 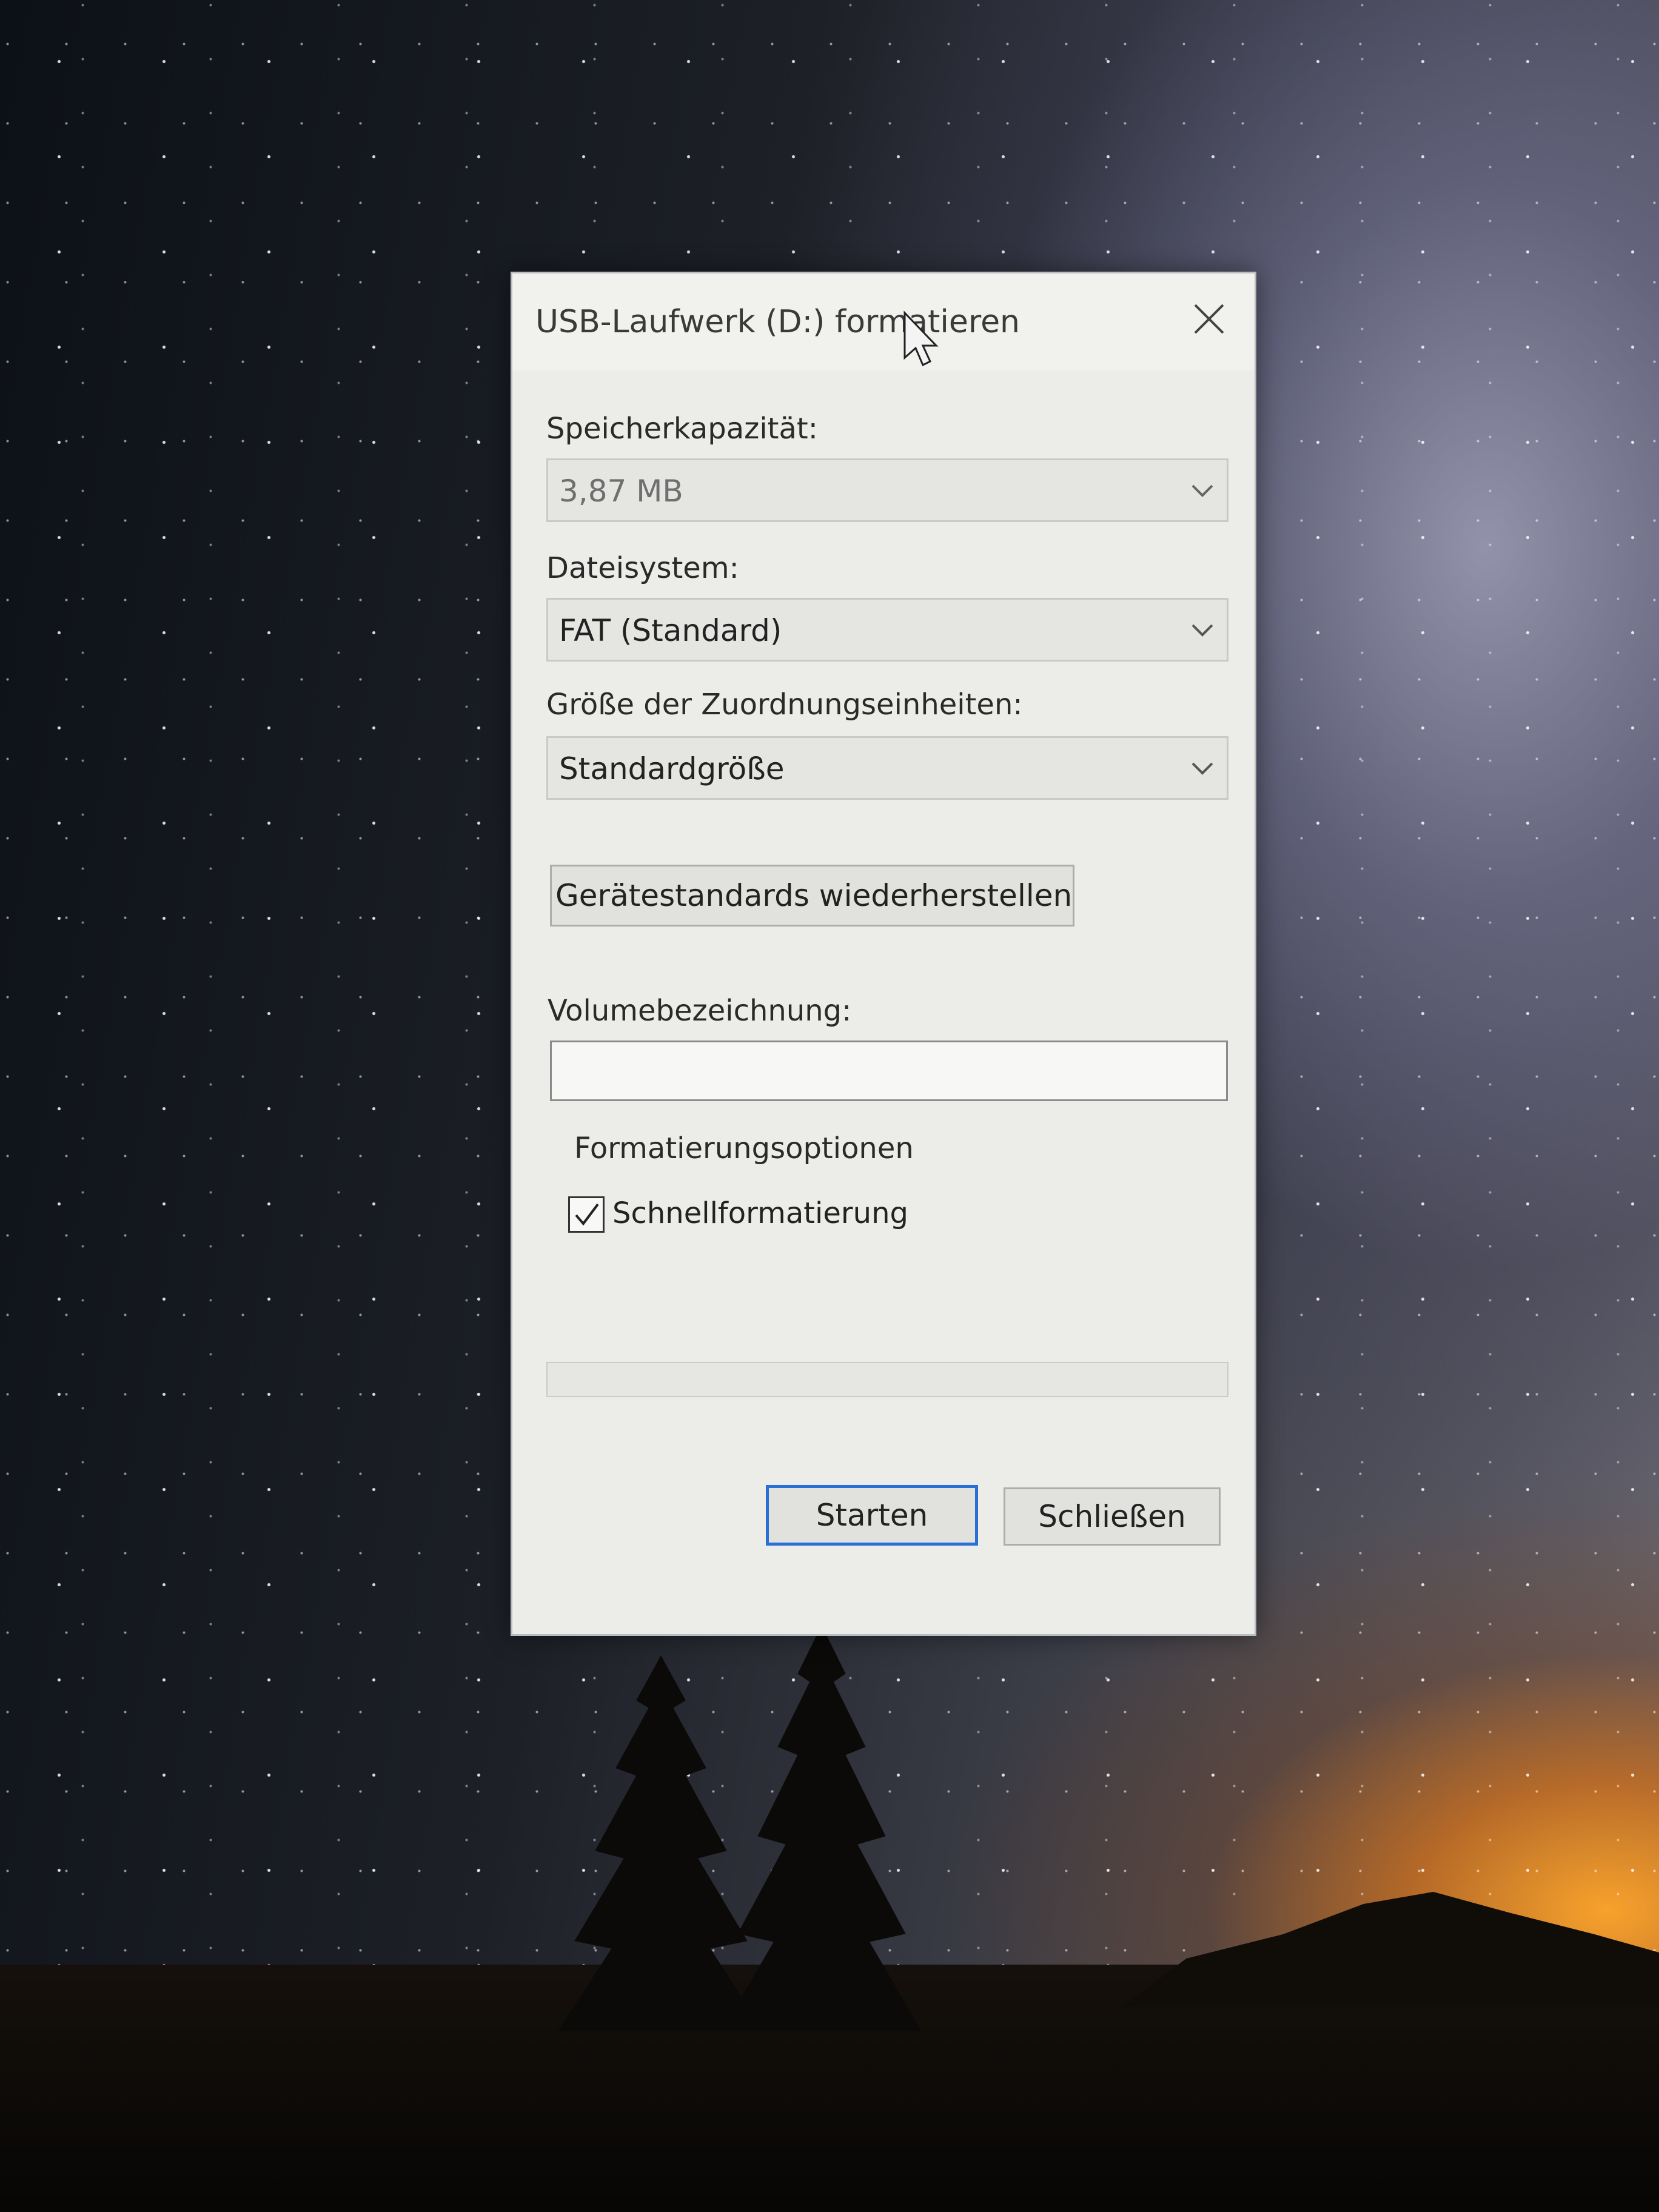 I want to click on checkmark-icon, so click(x=586, y=1218).